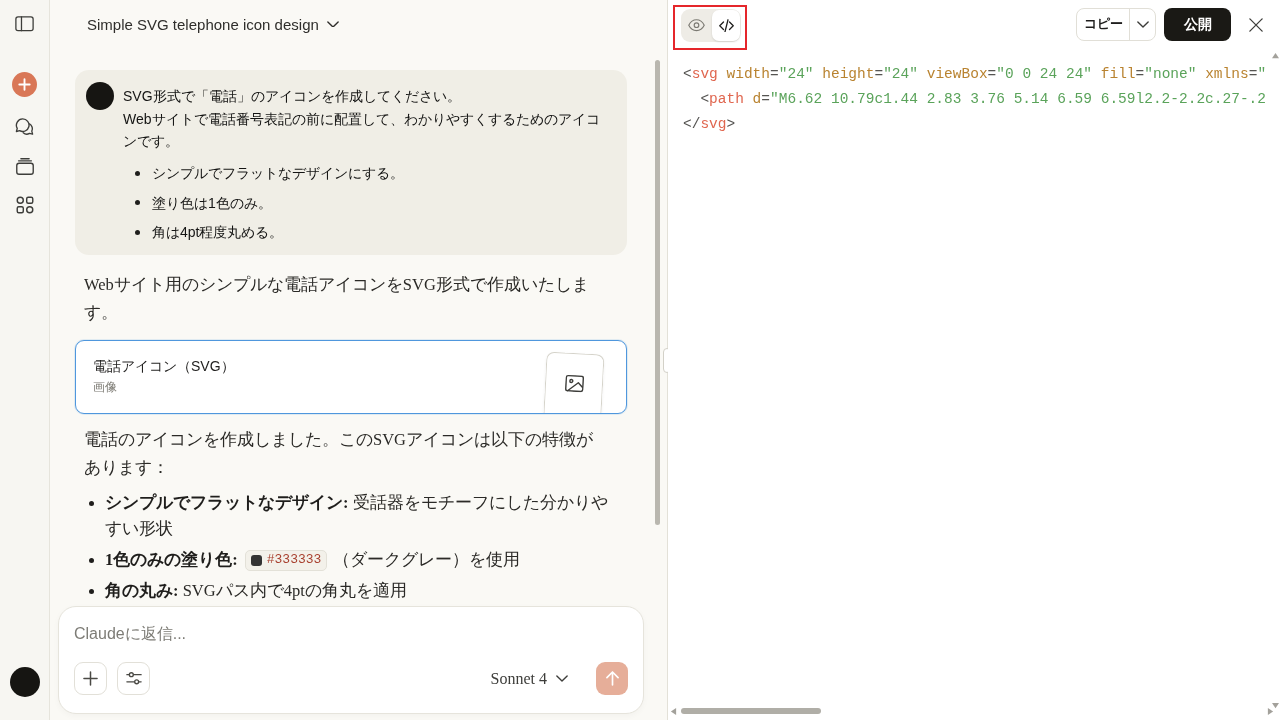  I want to click on sliders-icon, so click(133, 678).